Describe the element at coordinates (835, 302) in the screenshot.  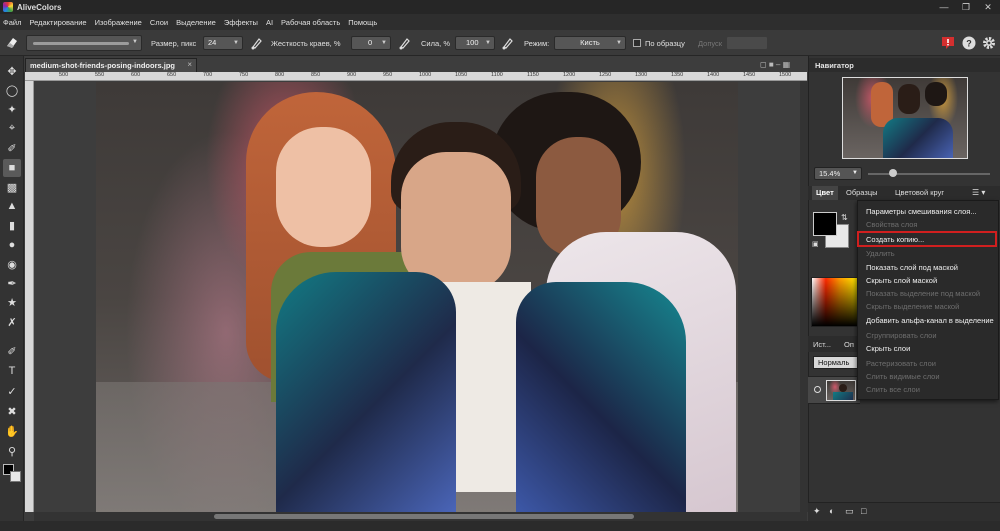
I see `color-spectrum` at that location.